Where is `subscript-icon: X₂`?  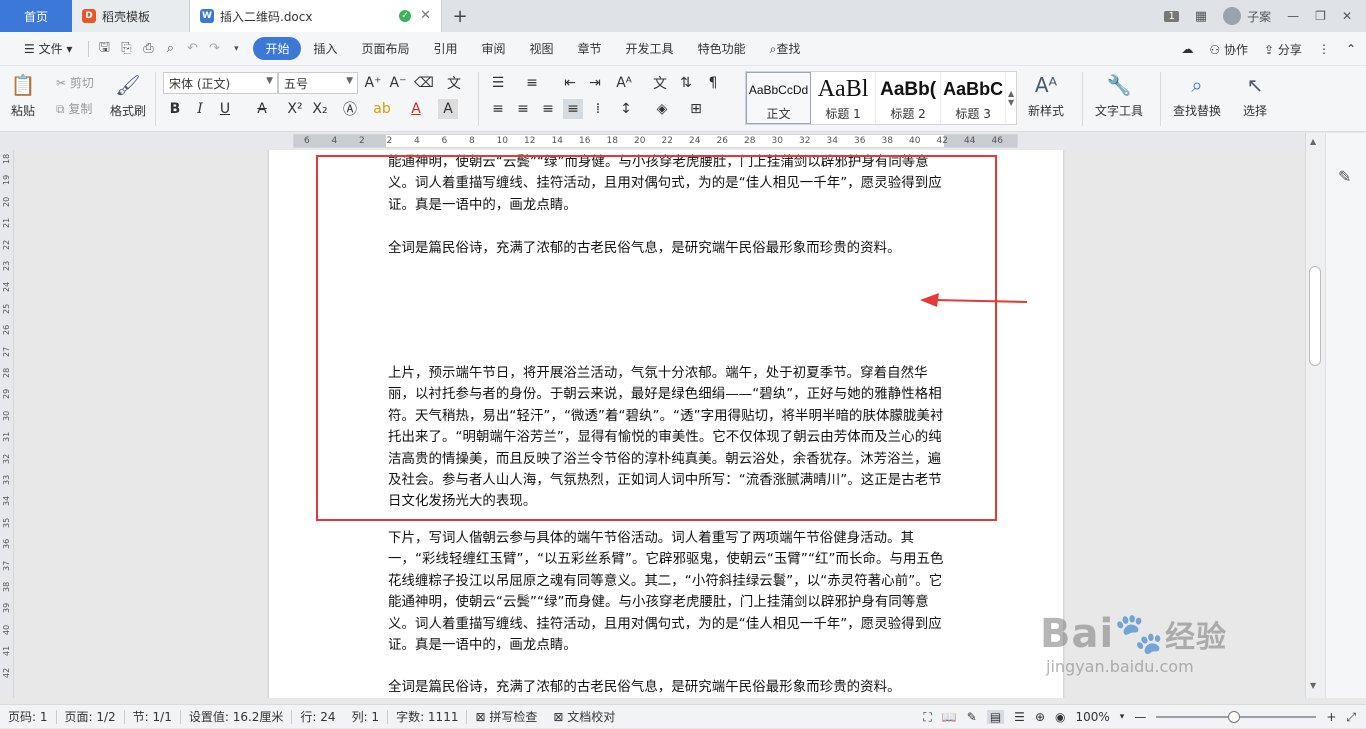 subscript-icon: X₂ is located at coordinates (320, 109).